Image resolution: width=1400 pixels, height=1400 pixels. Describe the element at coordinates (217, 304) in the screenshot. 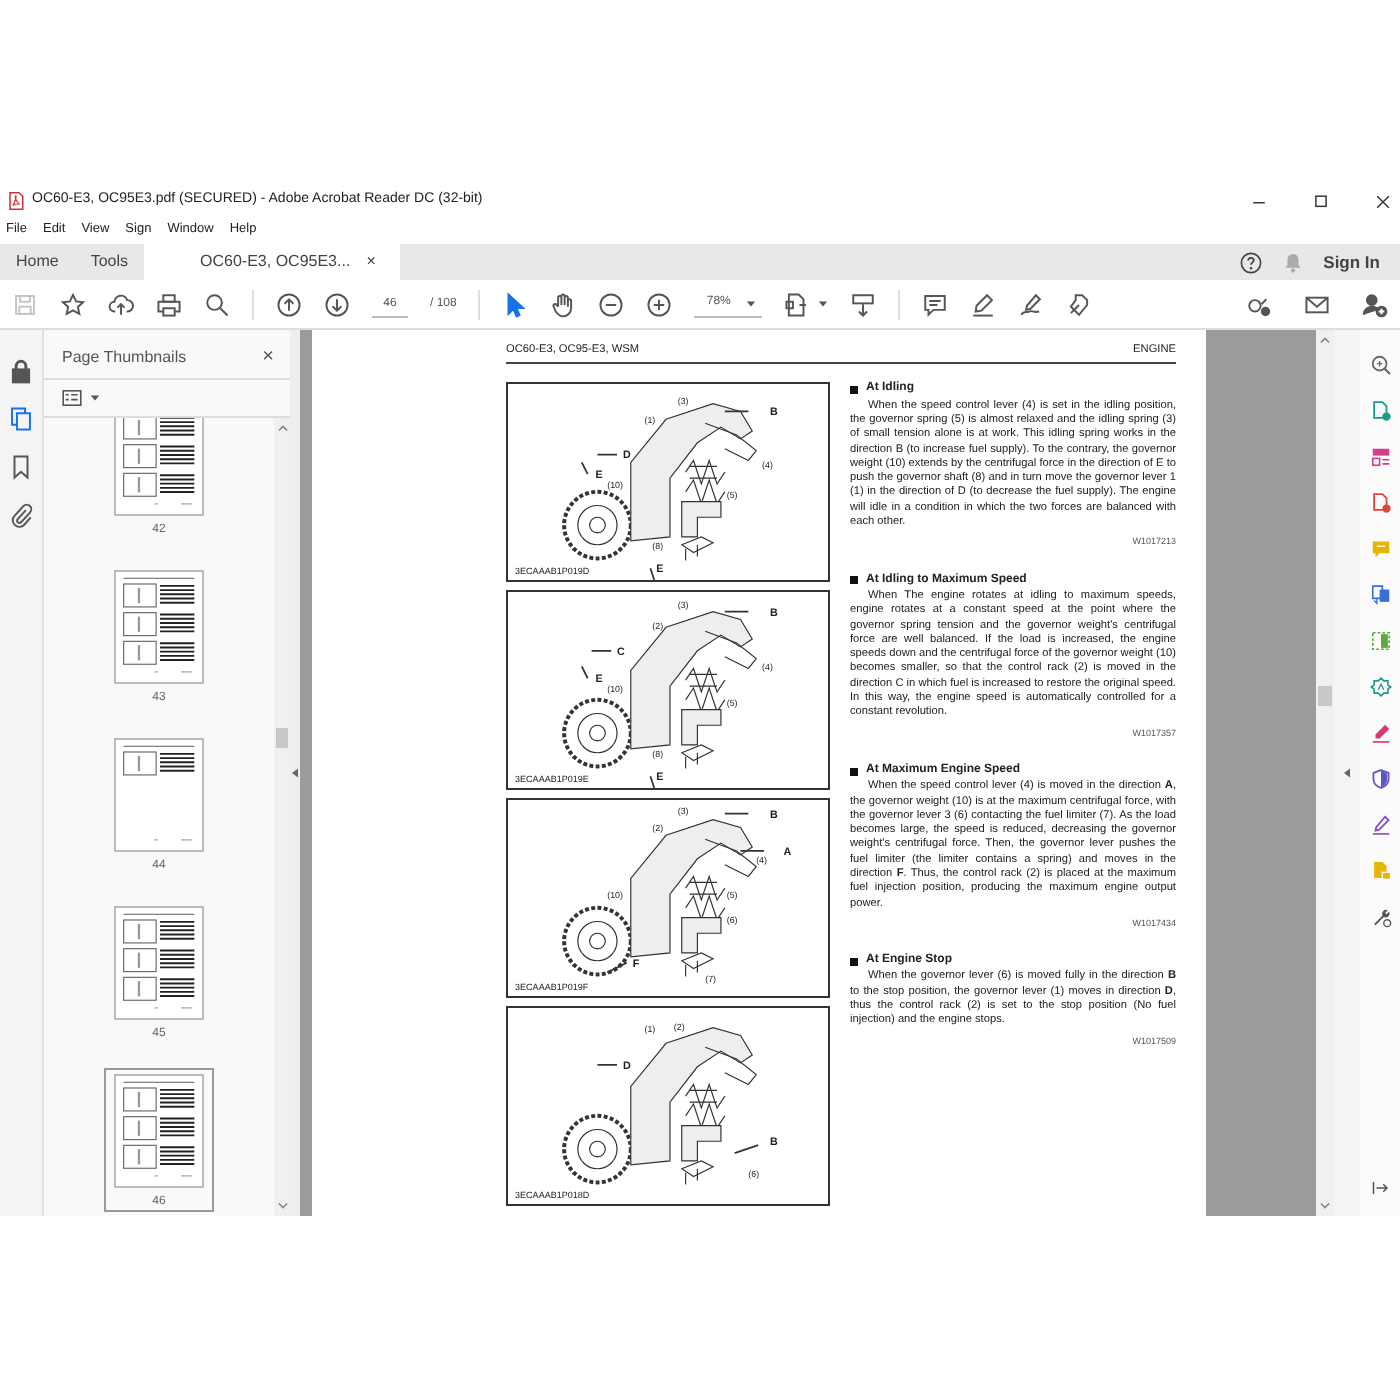

I see `search-icon` at that location.